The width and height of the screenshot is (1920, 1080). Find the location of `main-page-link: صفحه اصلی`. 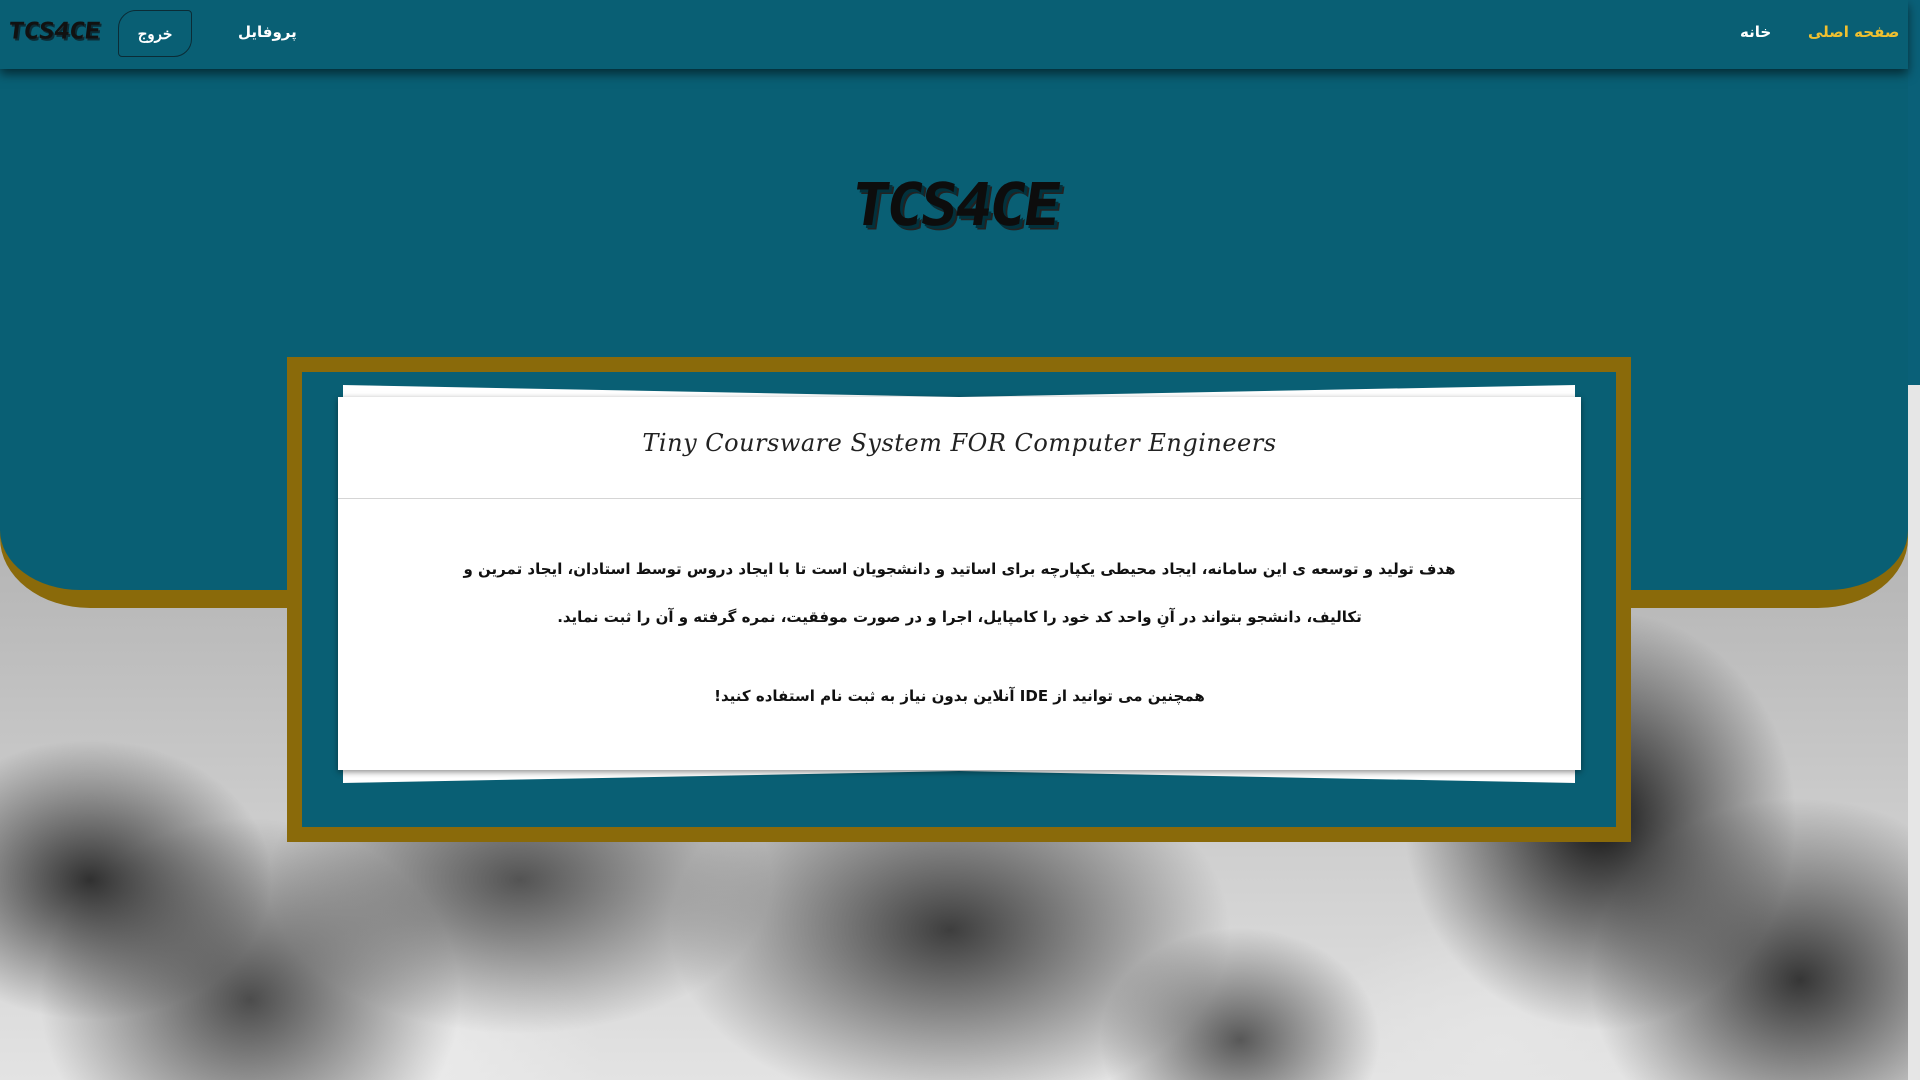

main-page-link: صفحه اصلی is located at coordinates (1853, 32).